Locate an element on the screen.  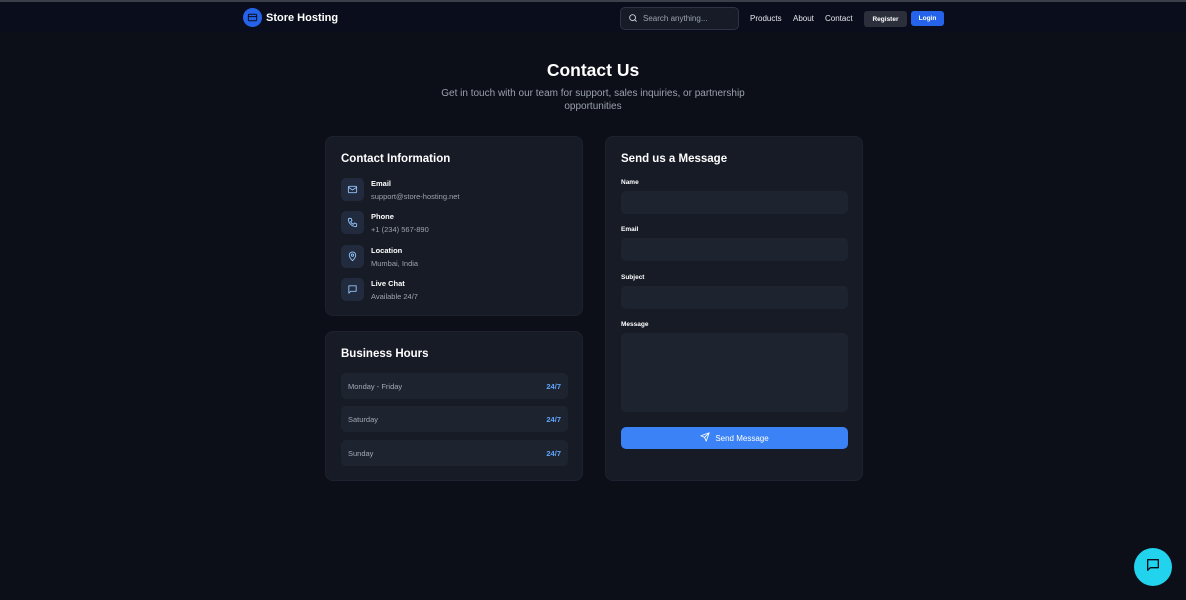
live-chat-button is located at coordinates (1153, 567).